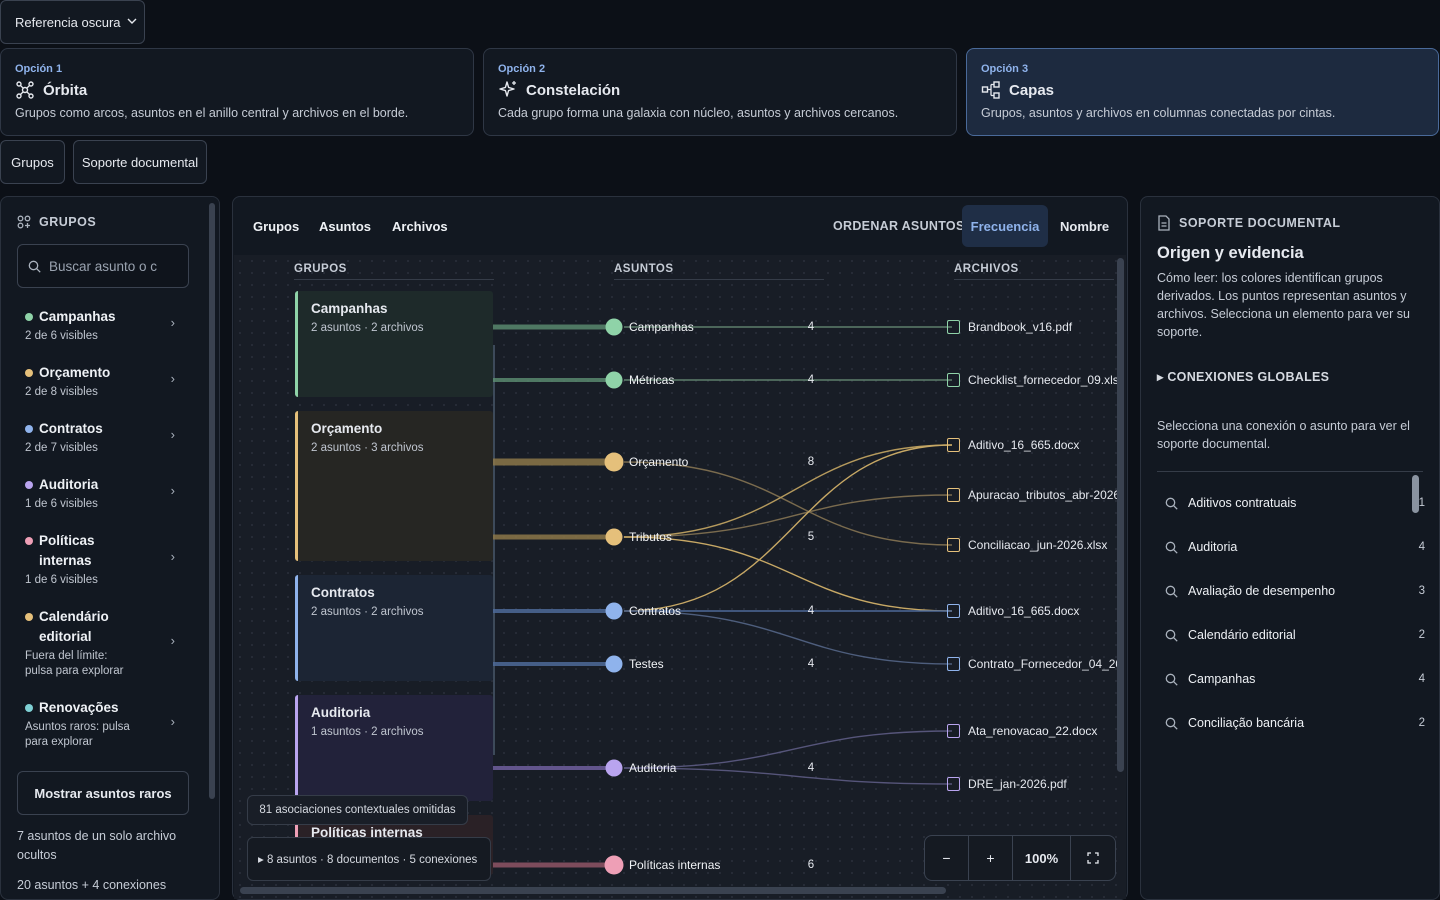  Describe the element at coordinates (614, 537) in the screenshot. I see `topic-node-tributos` at that location.